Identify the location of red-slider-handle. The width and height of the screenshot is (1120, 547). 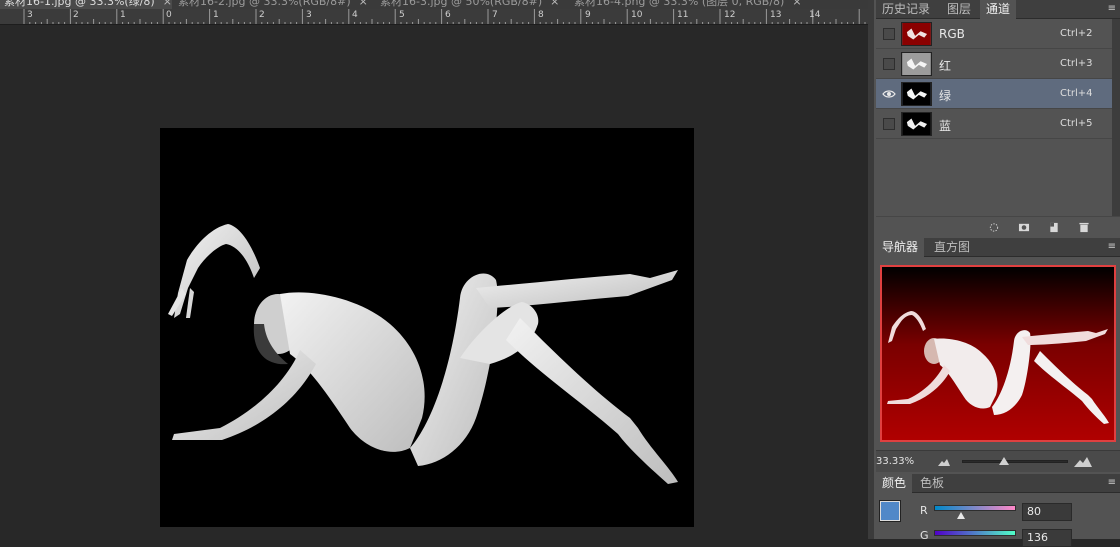
(961, 515).